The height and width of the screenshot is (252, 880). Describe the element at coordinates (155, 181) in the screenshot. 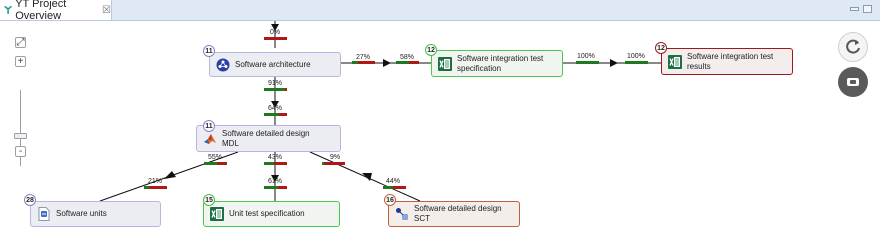

I see `percent-label: 21%` at that location.